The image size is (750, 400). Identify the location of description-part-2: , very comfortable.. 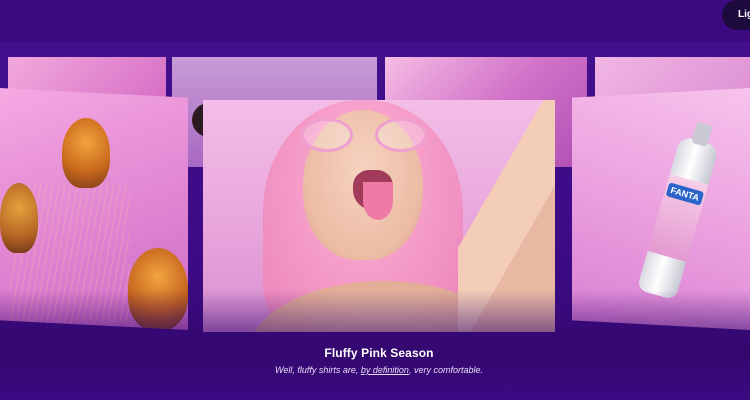
(445, 370).